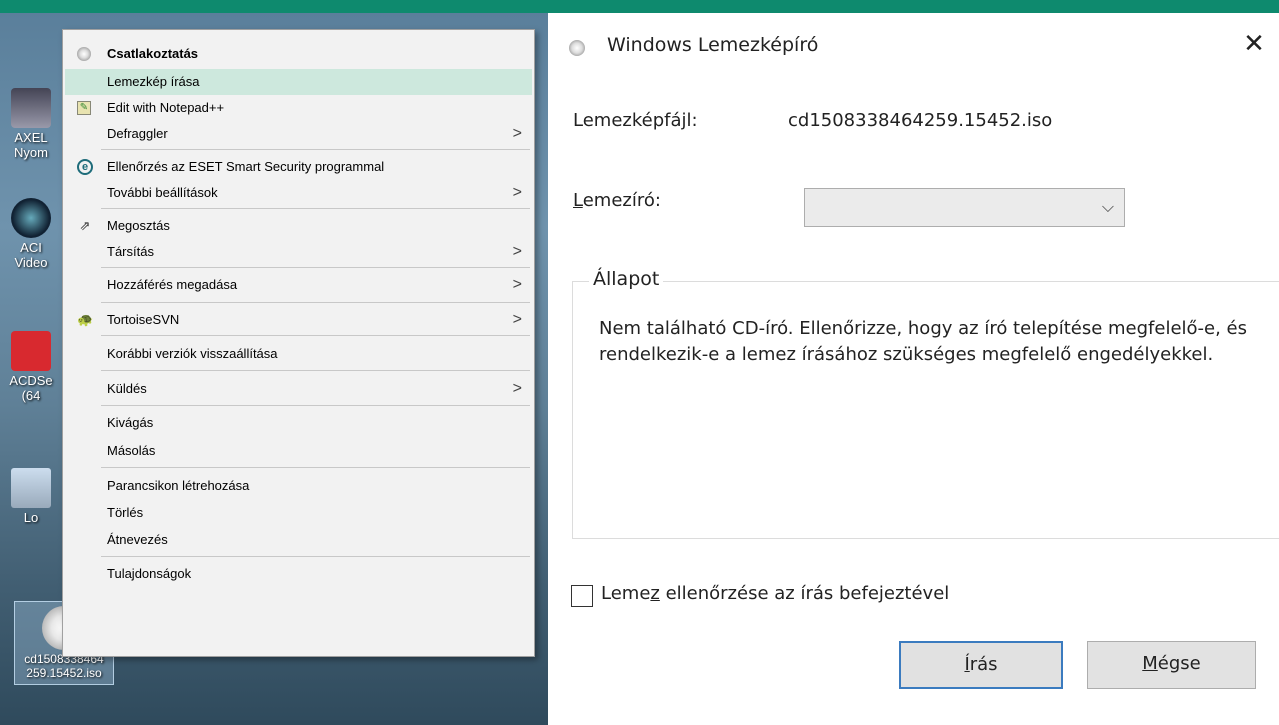 Image resolution: width=1279 pixels, height=725 pixels. I want to click on accelerator-key: L, so click(578, 200).